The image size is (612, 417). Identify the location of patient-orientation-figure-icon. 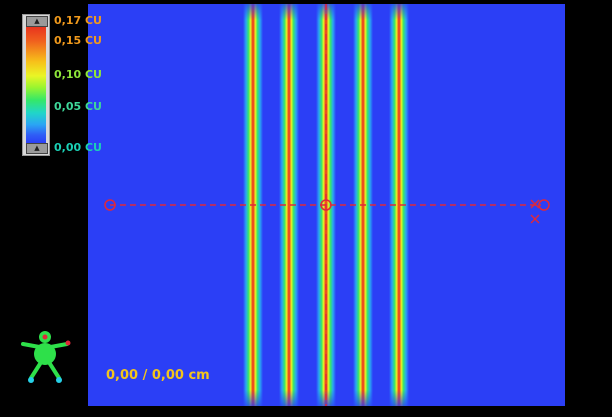
(45, 358).